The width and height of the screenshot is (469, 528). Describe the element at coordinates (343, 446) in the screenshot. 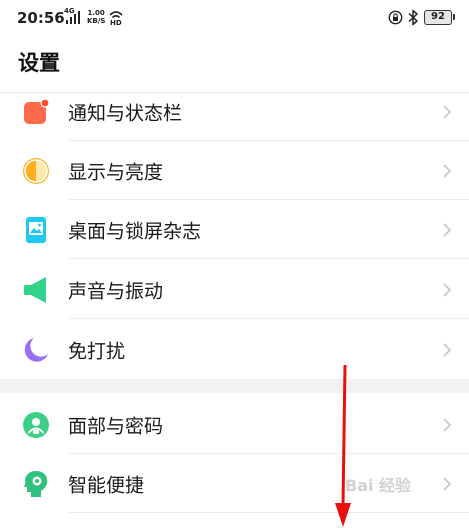

I see `red-arrow-annotation-icon` at that location.